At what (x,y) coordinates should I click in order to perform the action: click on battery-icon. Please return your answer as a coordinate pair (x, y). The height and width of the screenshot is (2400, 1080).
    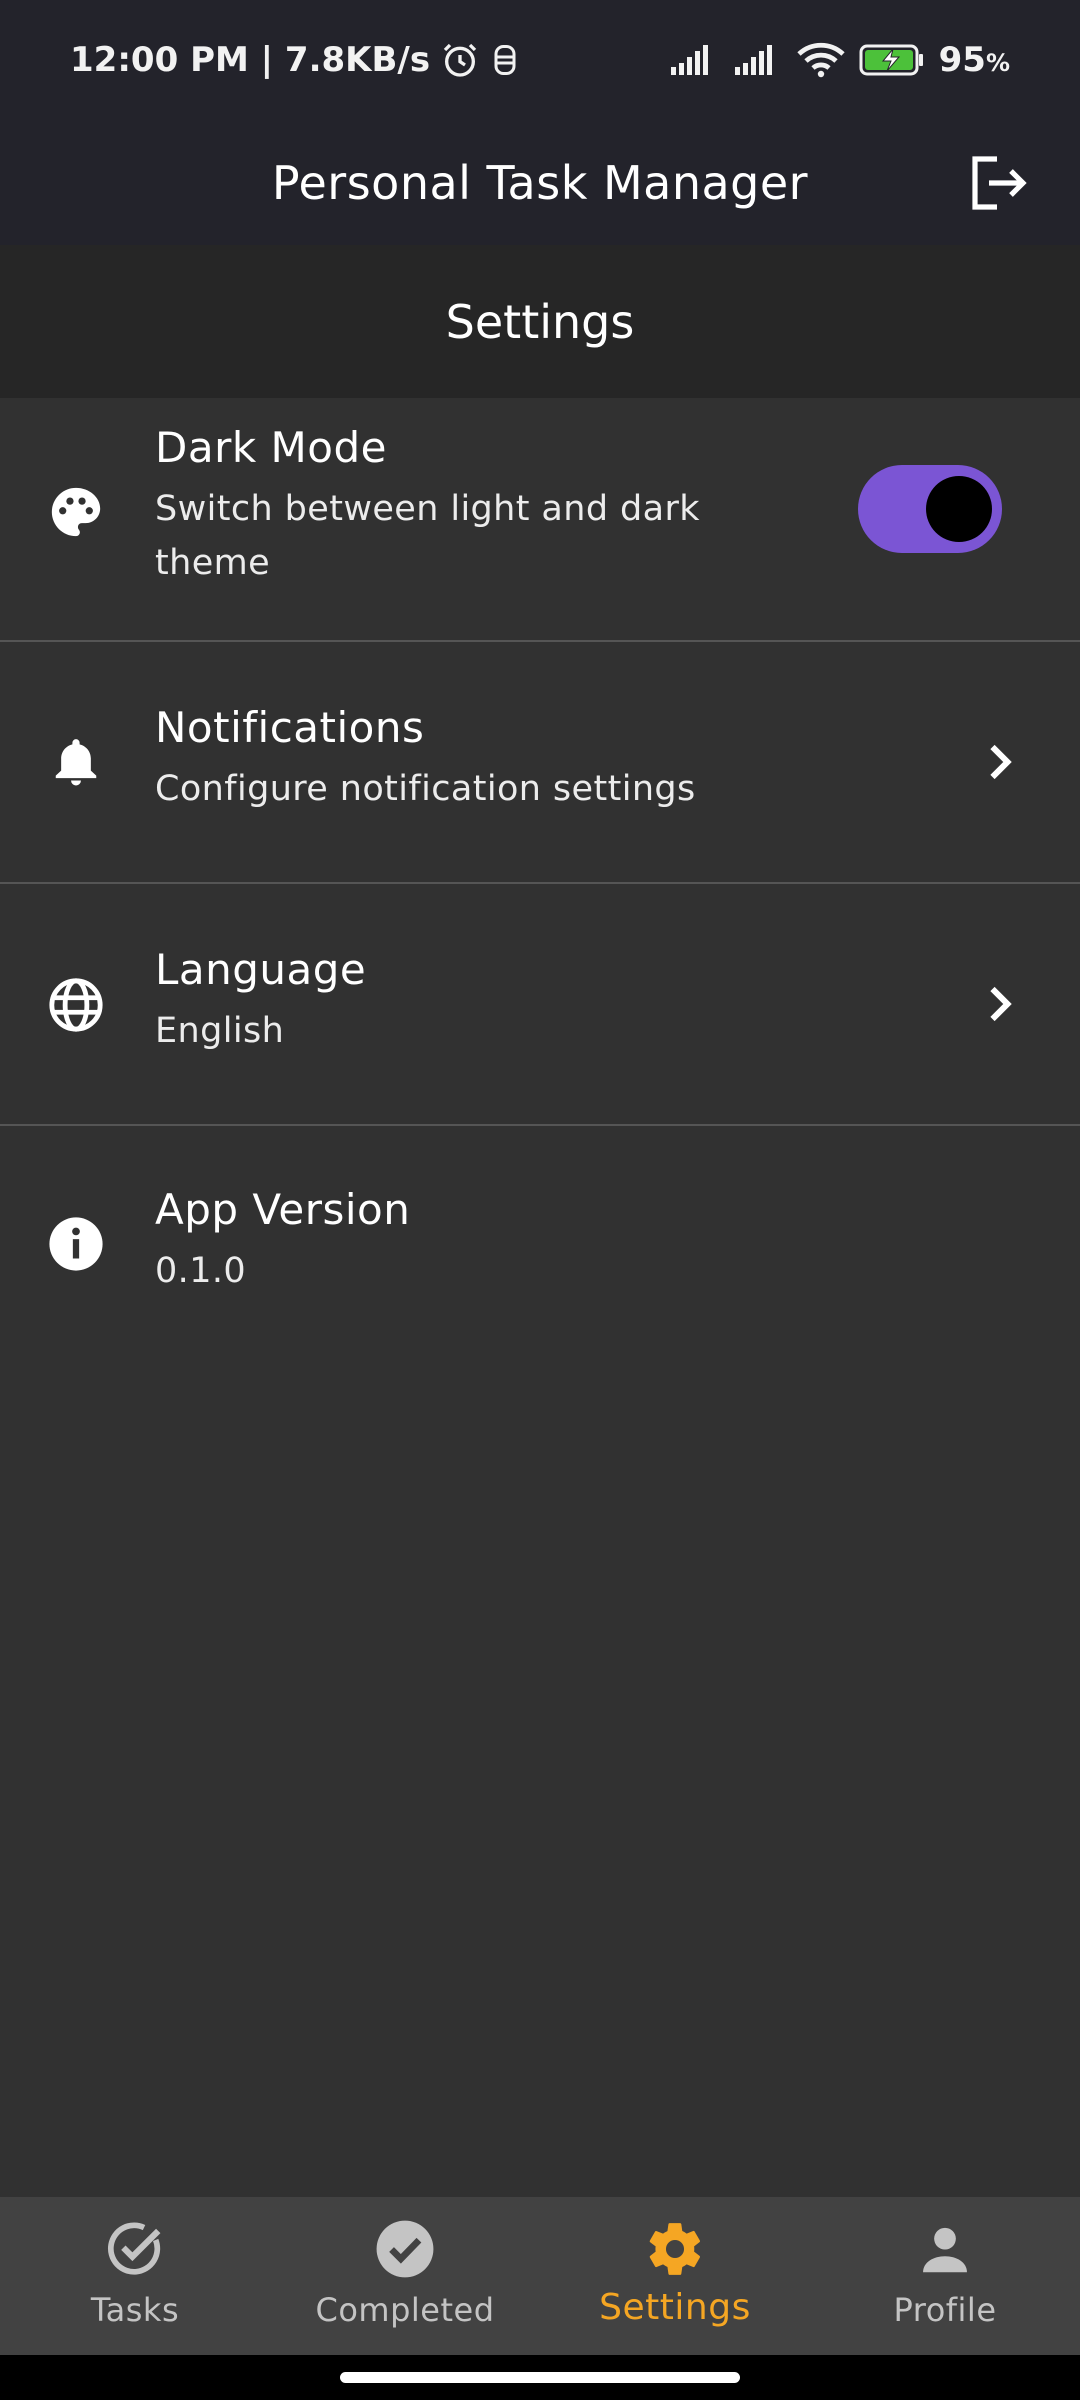
    Looking at the image, I should click on (892, 60).